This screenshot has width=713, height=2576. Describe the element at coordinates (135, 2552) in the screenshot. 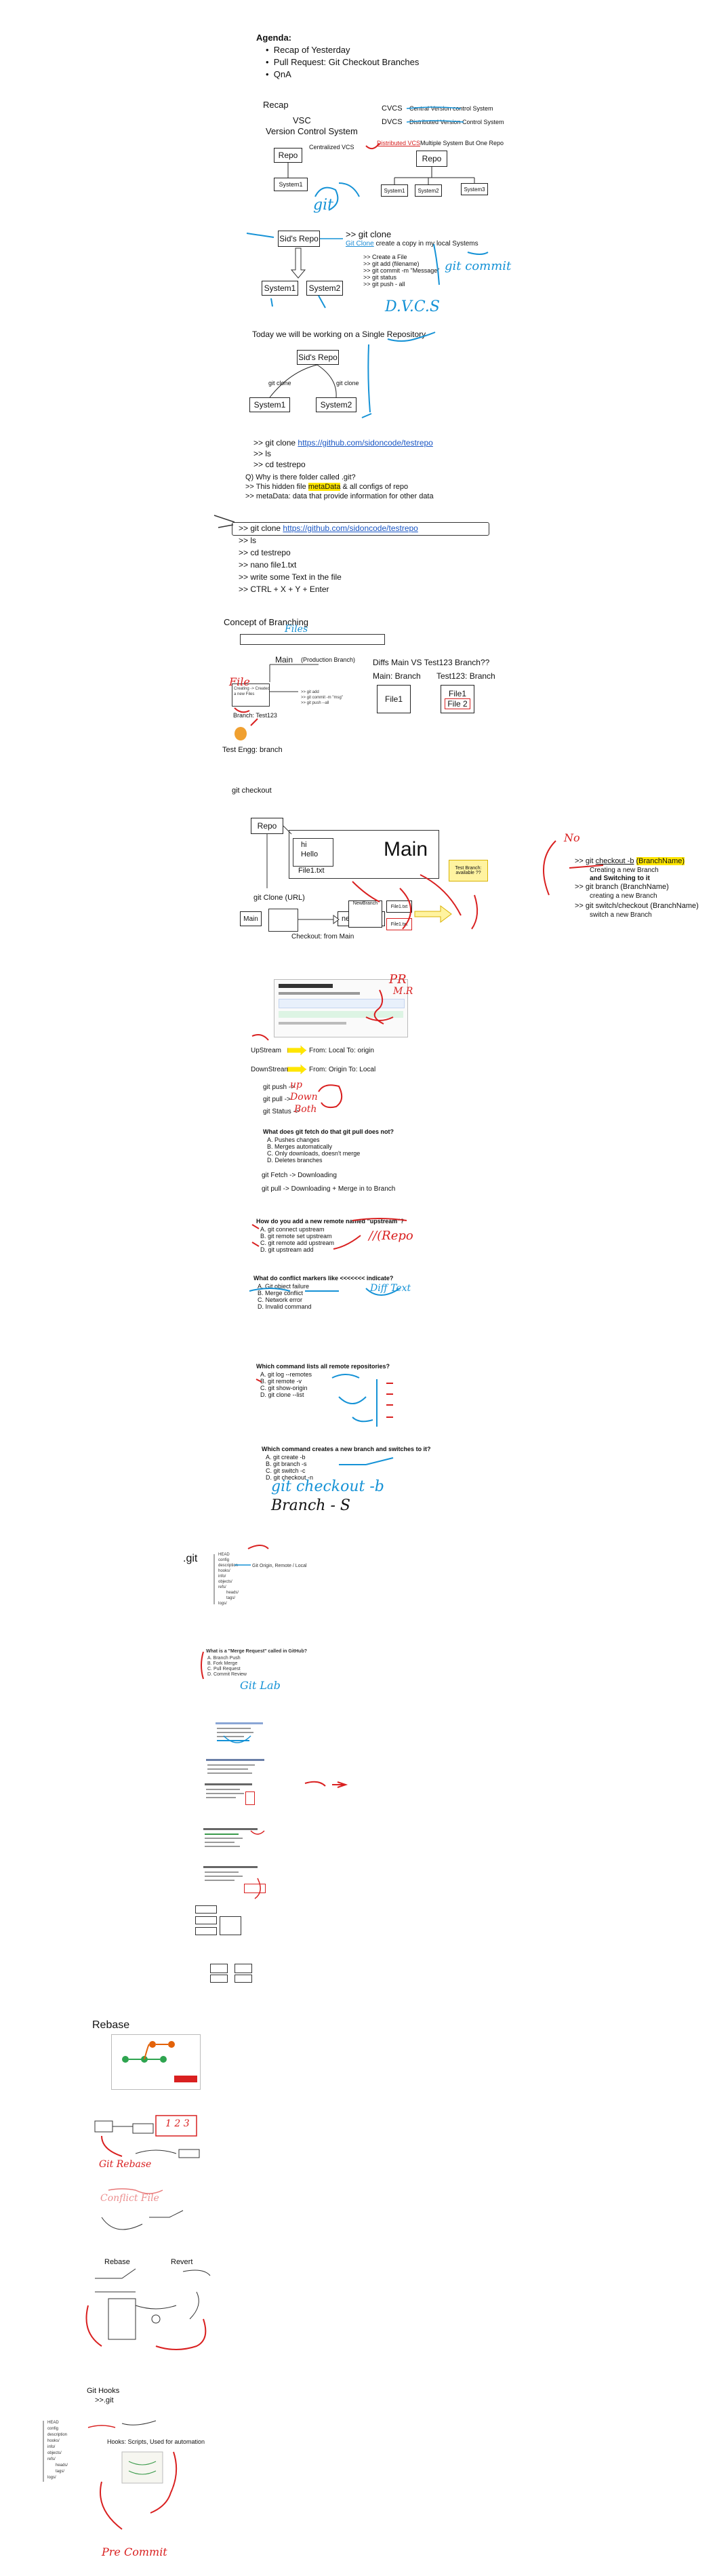

I see `hand-pre-commit: Pre Commit` at that location.